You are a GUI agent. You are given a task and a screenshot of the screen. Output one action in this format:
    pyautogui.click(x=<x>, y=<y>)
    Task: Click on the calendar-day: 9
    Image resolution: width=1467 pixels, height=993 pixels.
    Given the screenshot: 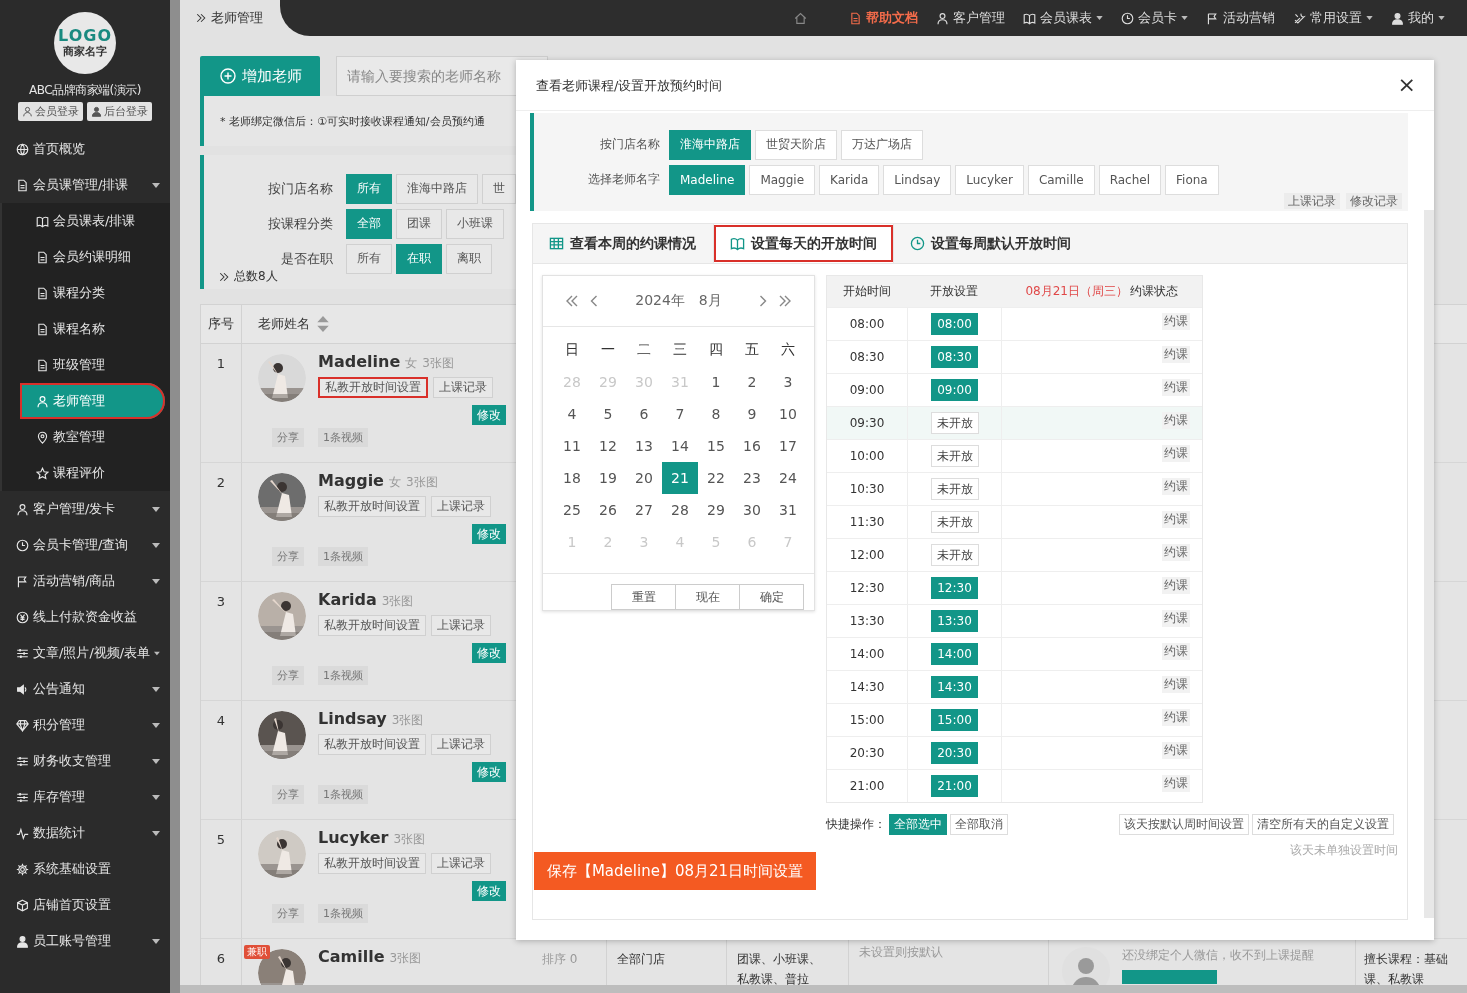 What is the action you would take?
    pyautogui.click(x=752, y=414)
    